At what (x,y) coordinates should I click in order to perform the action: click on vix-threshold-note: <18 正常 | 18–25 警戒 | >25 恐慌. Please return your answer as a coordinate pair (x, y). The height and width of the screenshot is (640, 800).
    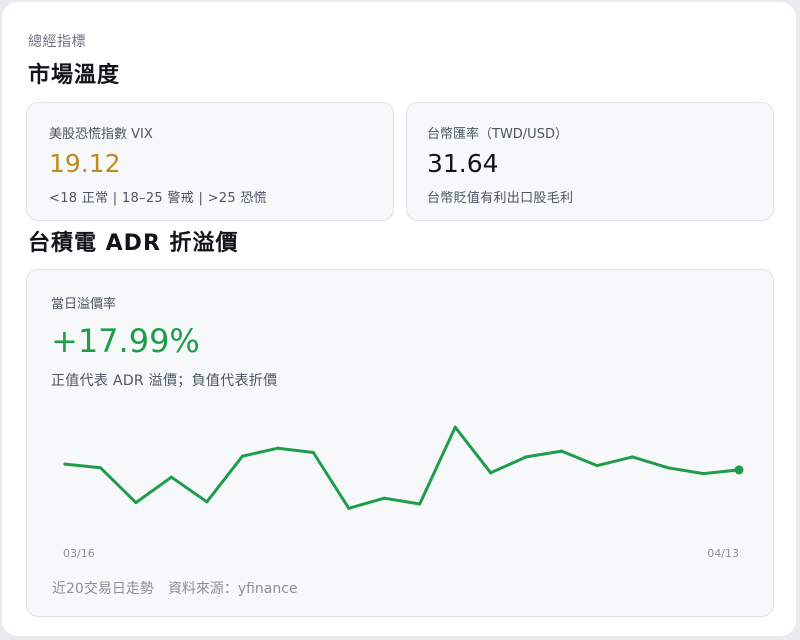
    Looking at the image, I should click on (158, 198).